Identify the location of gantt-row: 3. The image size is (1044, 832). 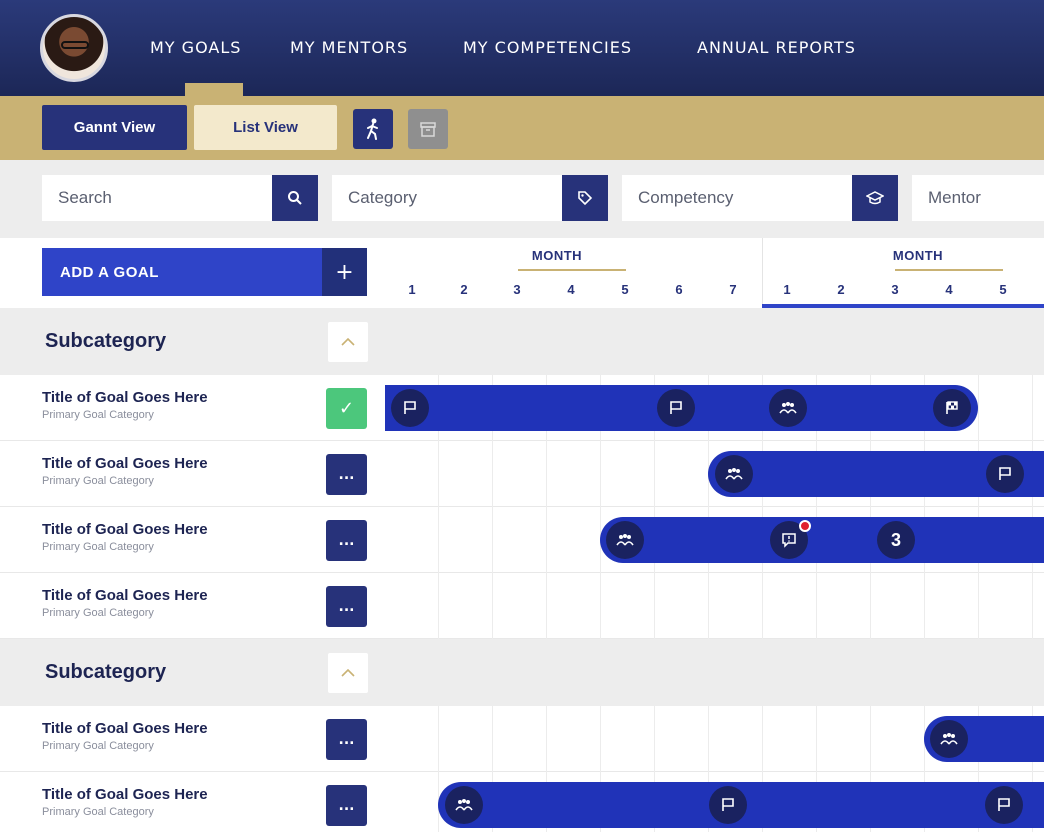
(714, 540).